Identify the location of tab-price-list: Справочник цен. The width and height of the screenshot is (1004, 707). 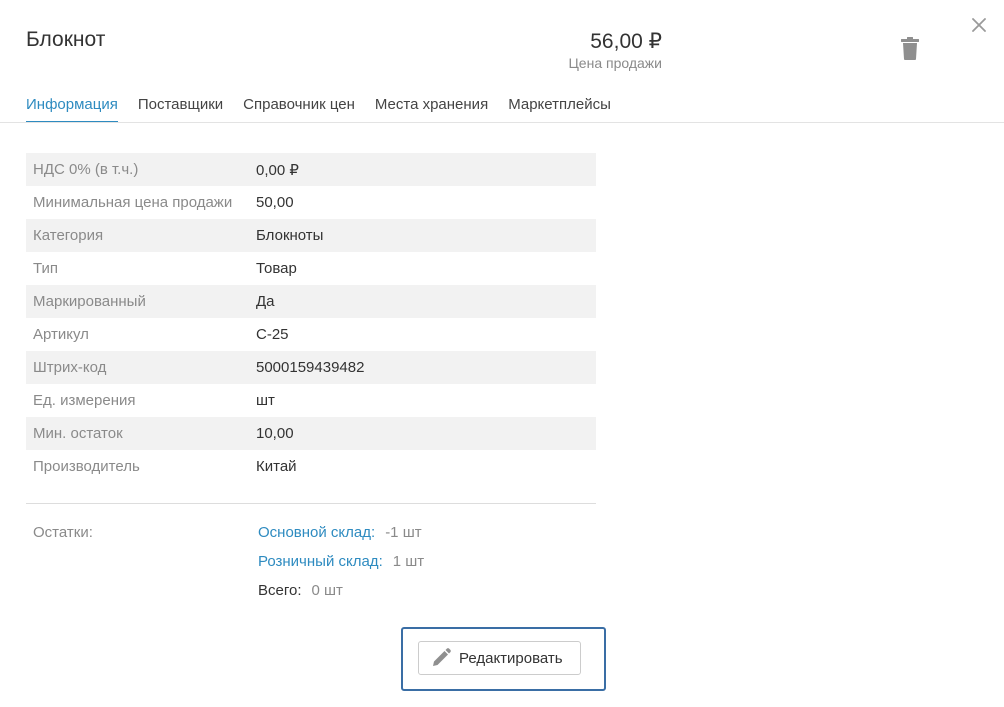
(299, 109).